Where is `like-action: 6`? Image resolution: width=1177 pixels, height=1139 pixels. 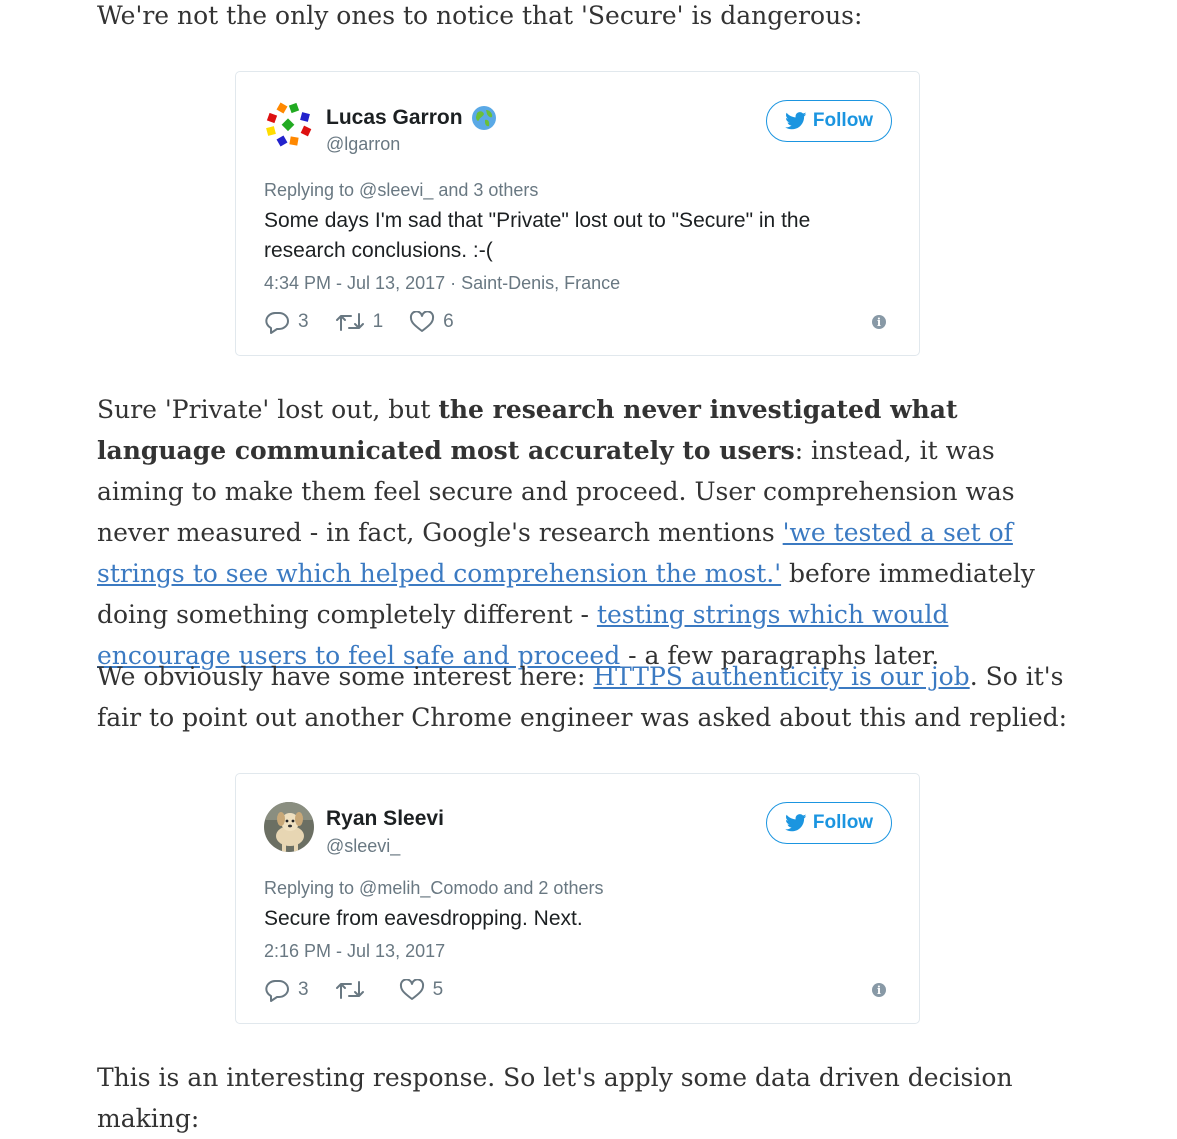
like-action: 6 is located at coordinates (431, 322).